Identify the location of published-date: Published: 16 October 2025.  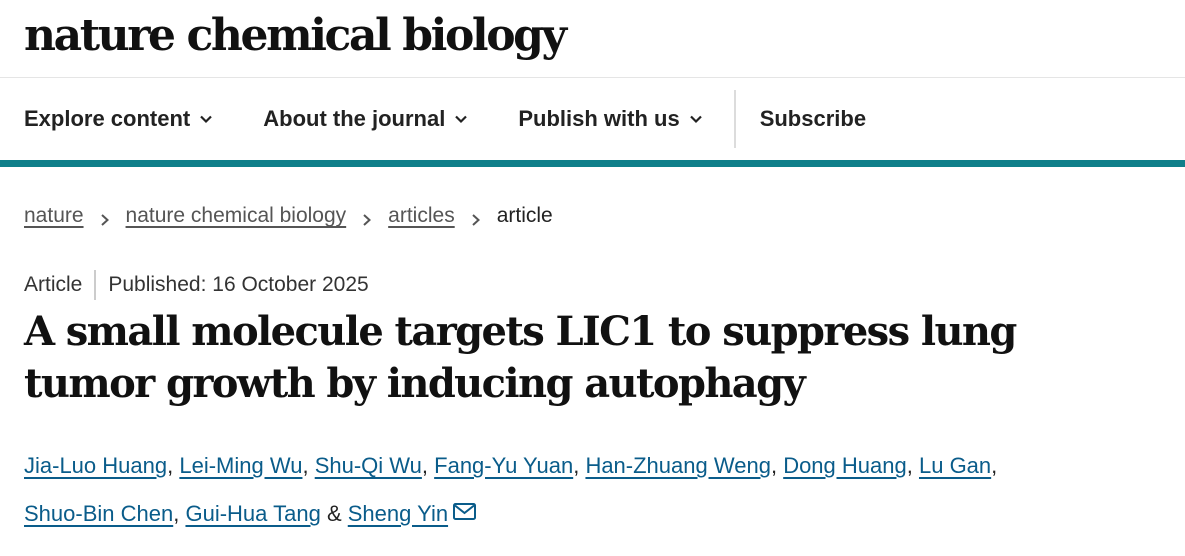
(238, 284).